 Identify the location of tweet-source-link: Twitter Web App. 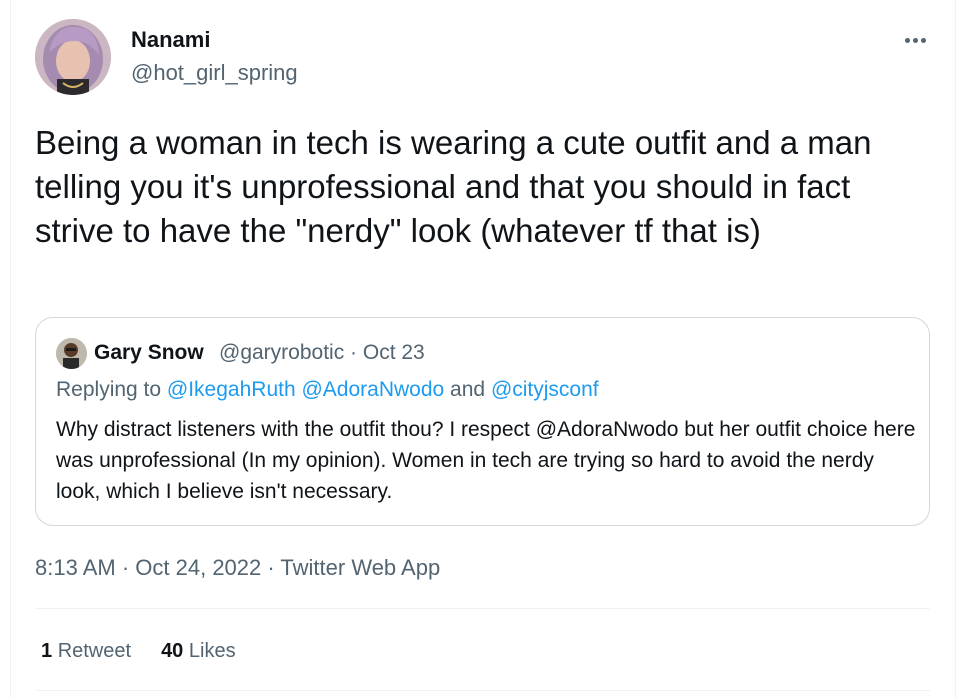
(360, 567).